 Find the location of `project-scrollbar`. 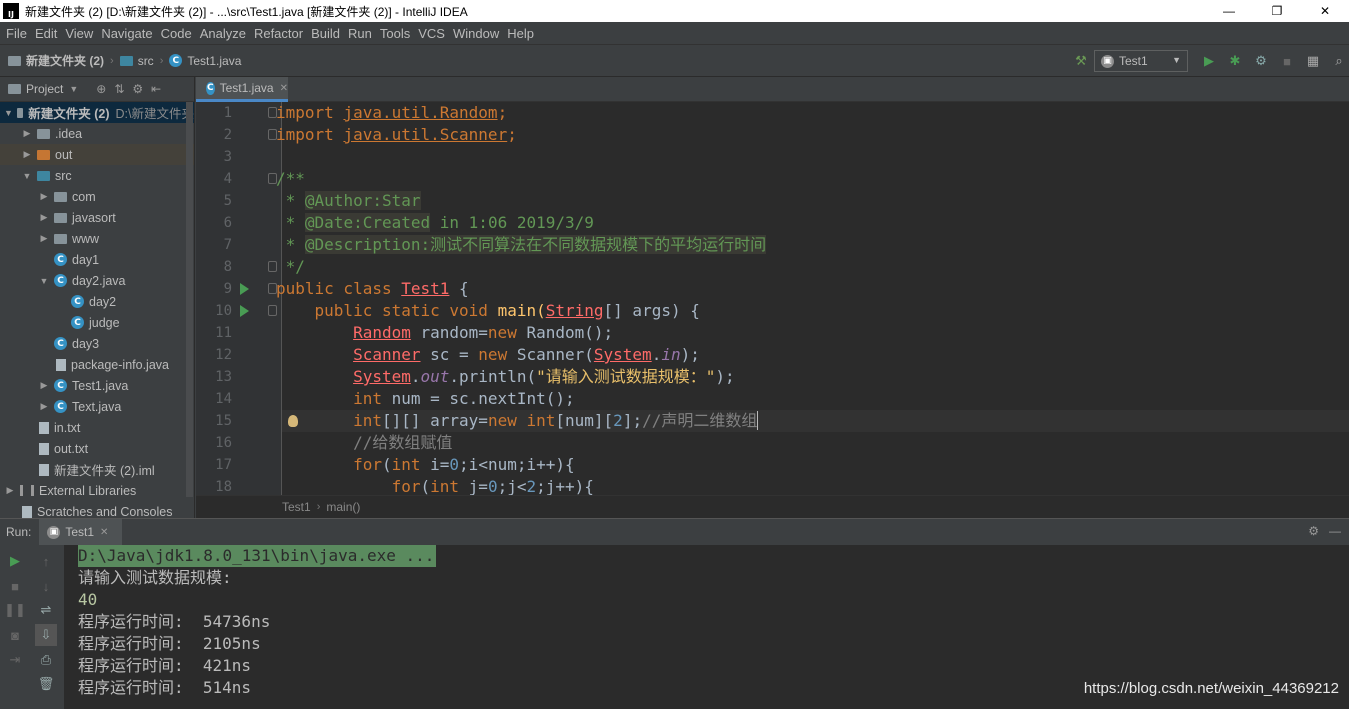

project-scrollbar is located at coordinates (189, 299).